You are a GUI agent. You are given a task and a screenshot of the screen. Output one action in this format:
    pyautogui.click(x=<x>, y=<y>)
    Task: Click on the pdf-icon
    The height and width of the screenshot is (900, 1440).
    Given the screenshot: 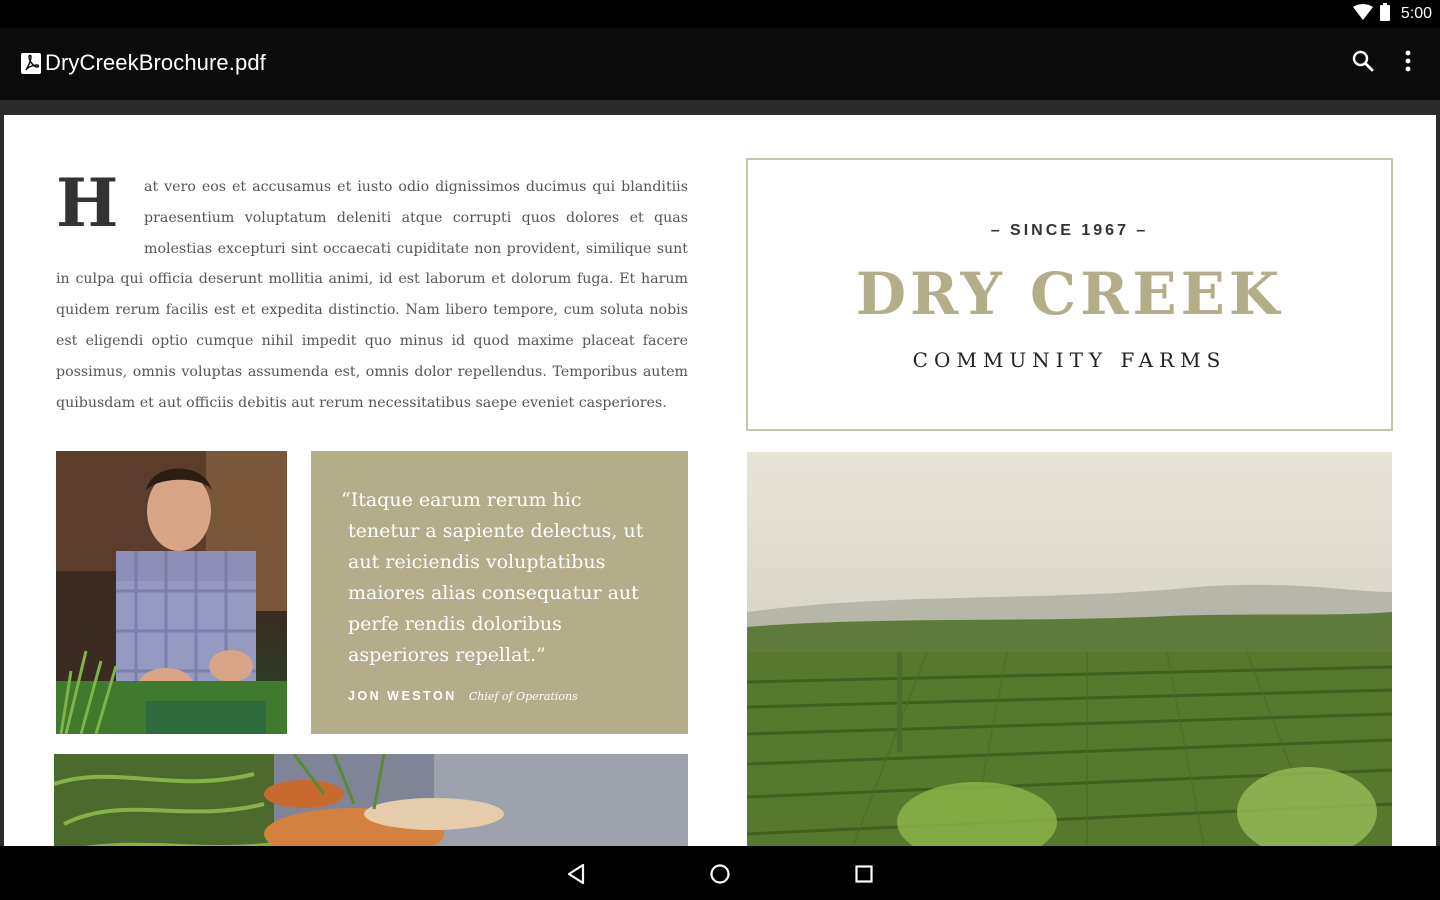 What is the action you would take?
    pyautogui.click(x=31, y=63)
    